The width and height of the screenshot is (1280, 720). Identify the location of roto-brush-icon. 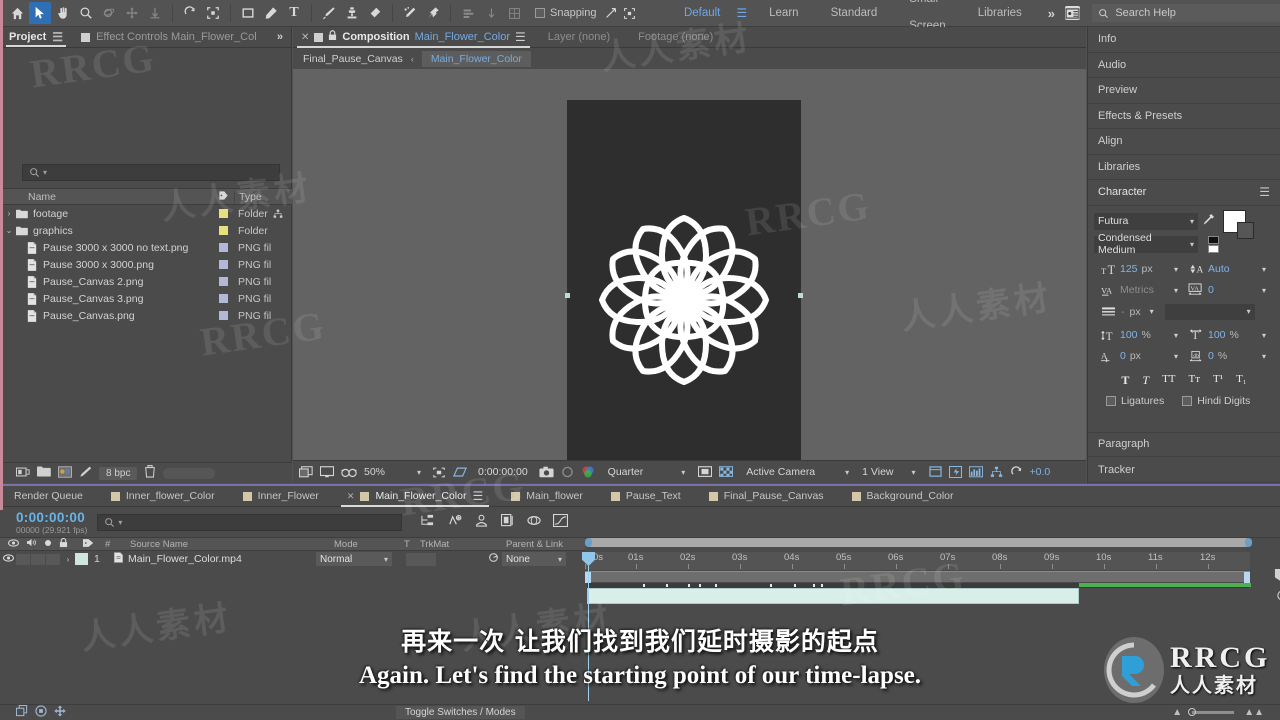
(410, 13).